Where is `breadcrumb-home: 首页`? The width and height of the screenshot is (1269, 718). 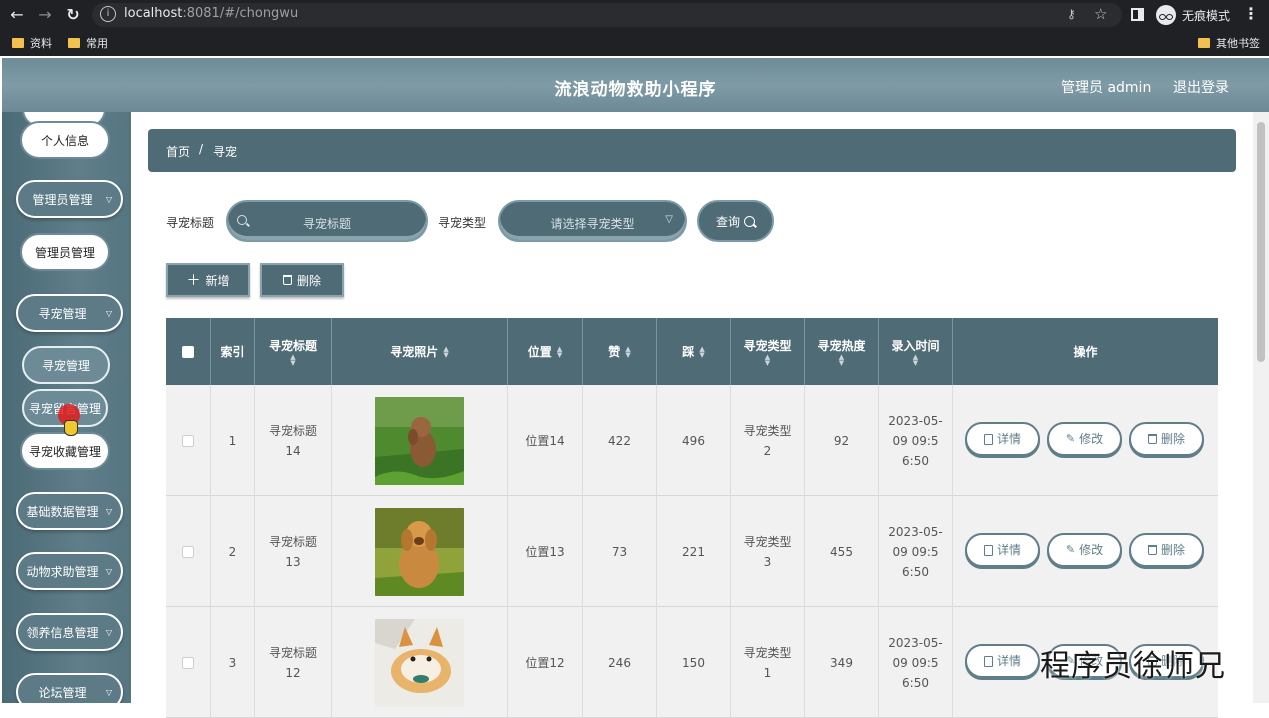 breadcrumb-home: 首页 is located at coordinates (178, 151).